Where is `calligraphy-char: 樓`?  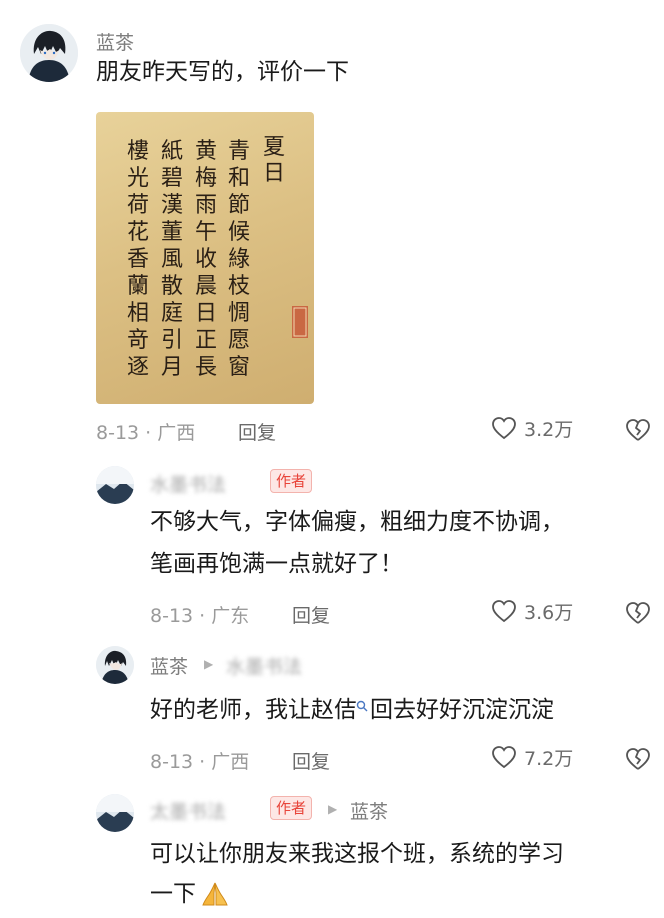 calligraphy-char: 樓 is located at coordinates (138, 151).